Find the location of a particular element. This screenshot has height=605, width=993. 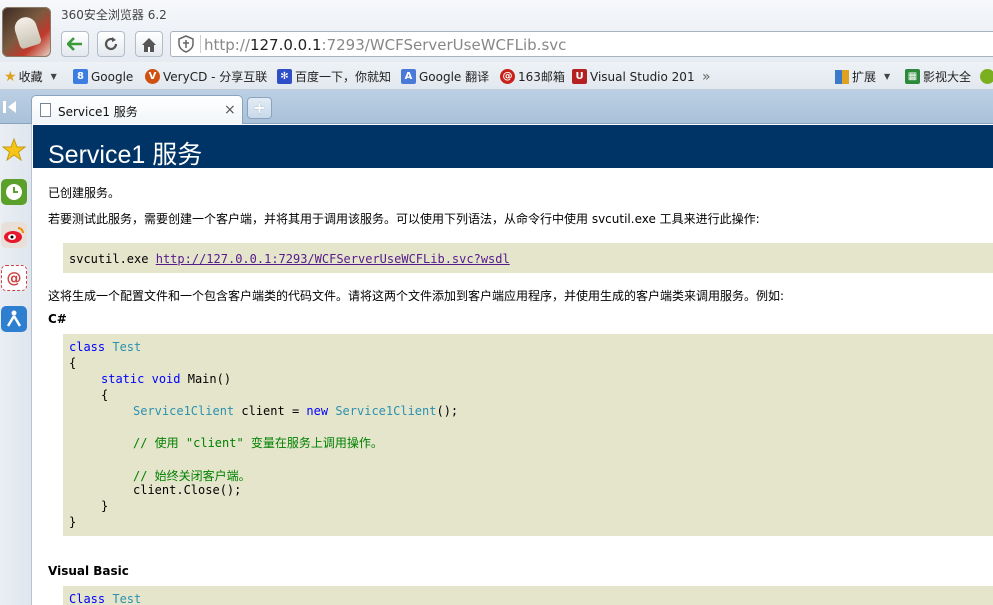

svcutil-exe: svcutil.exe is located at coordinates (109, 259).